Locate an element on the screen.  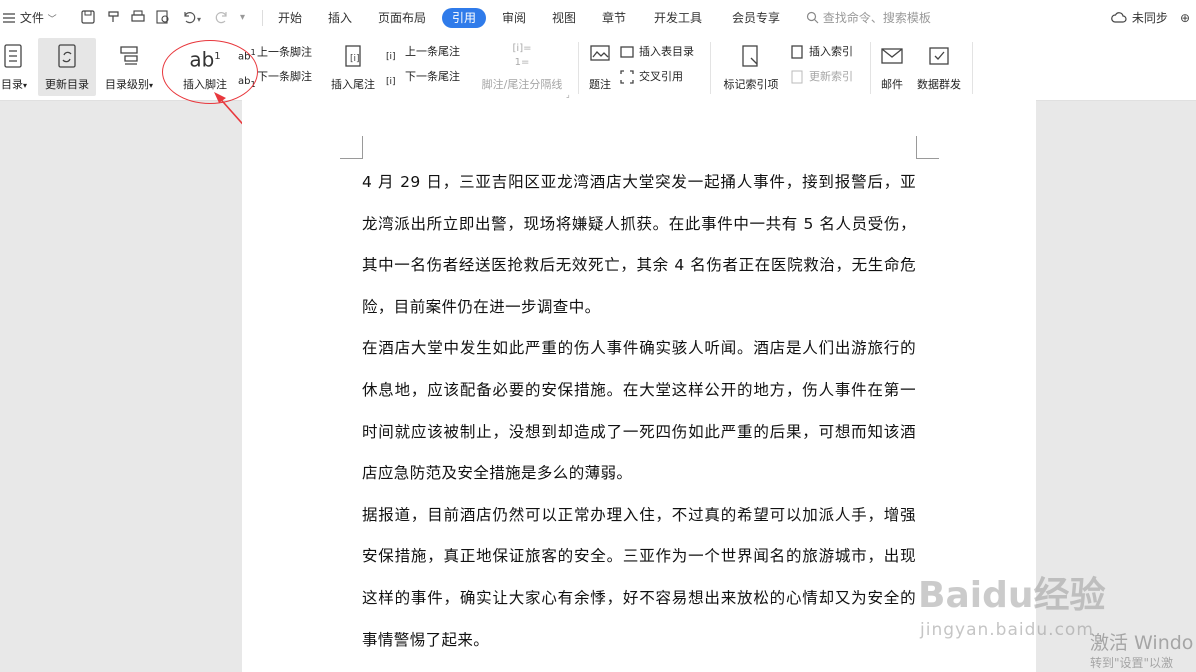
print-icon is located at coordinates (138, 16).